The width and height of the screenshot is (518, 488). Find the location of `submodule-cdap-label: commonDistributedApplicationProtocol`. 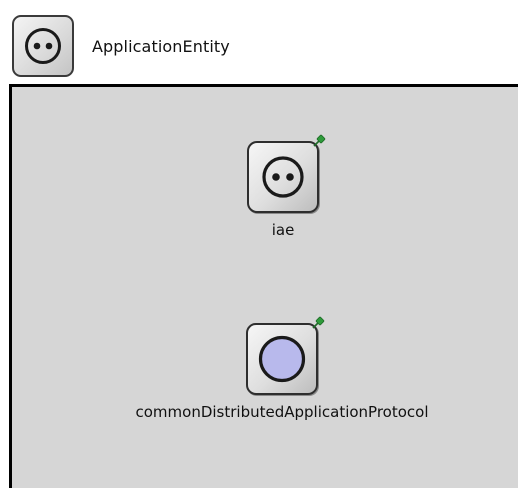

submodule-cdap-label: commonDistributedApplicationProtocol is located at coordinates (282, 412).